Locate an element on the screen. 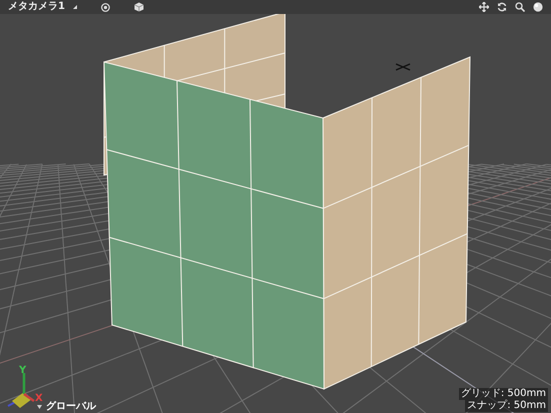 Image resolution: width=551 pixels, height=413 pixels. coordinate-mode-dropdown: グローバル is located at coordinates (71, 407).